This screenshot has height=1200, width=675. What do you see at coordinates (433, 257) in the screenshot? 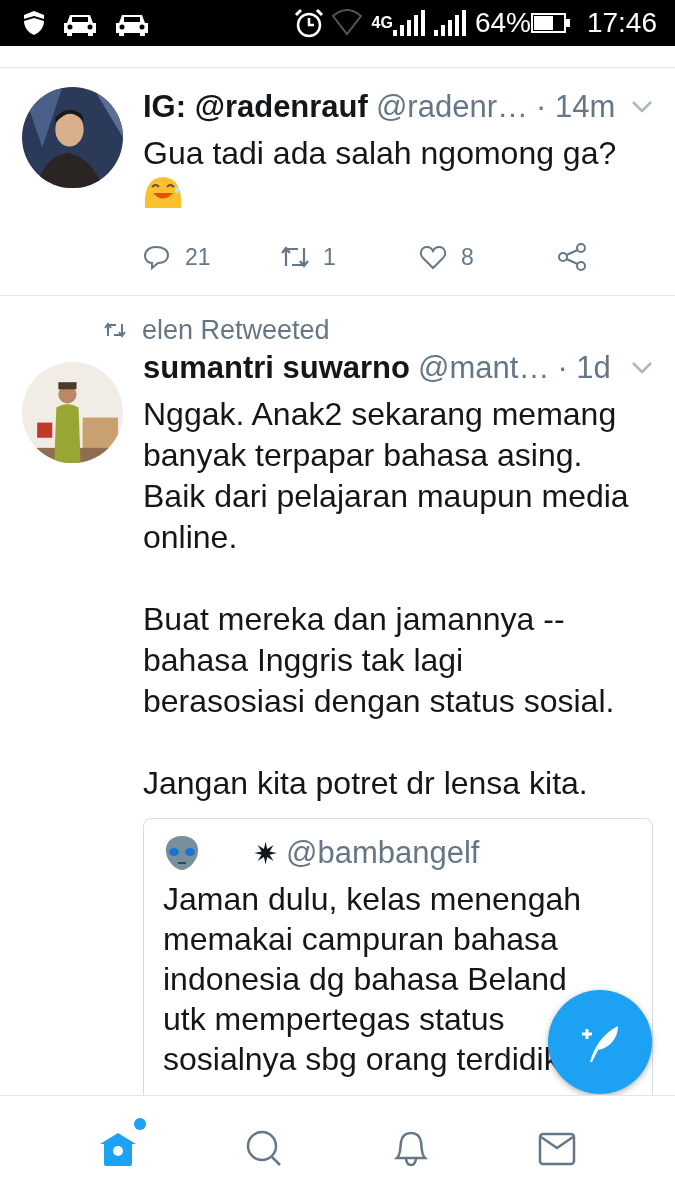
I see `heart-icon` at bounding box center [433, 257].